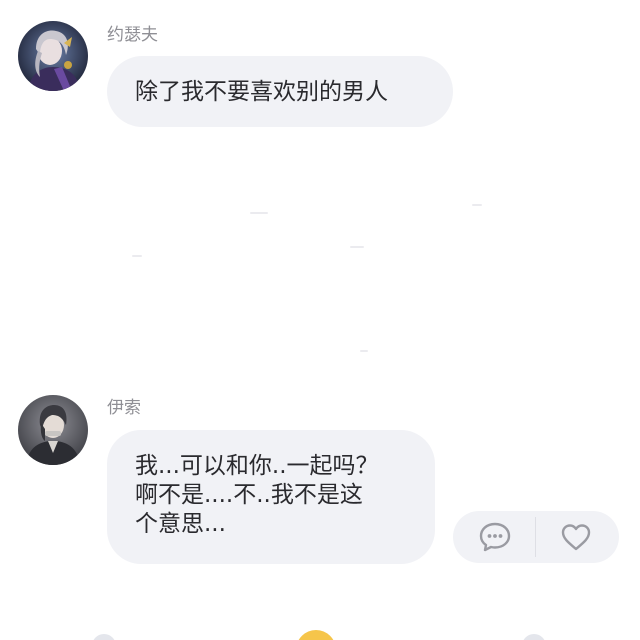 This screenshot has width=640, height=640. I want to click on action-divider, so click(535, 537).